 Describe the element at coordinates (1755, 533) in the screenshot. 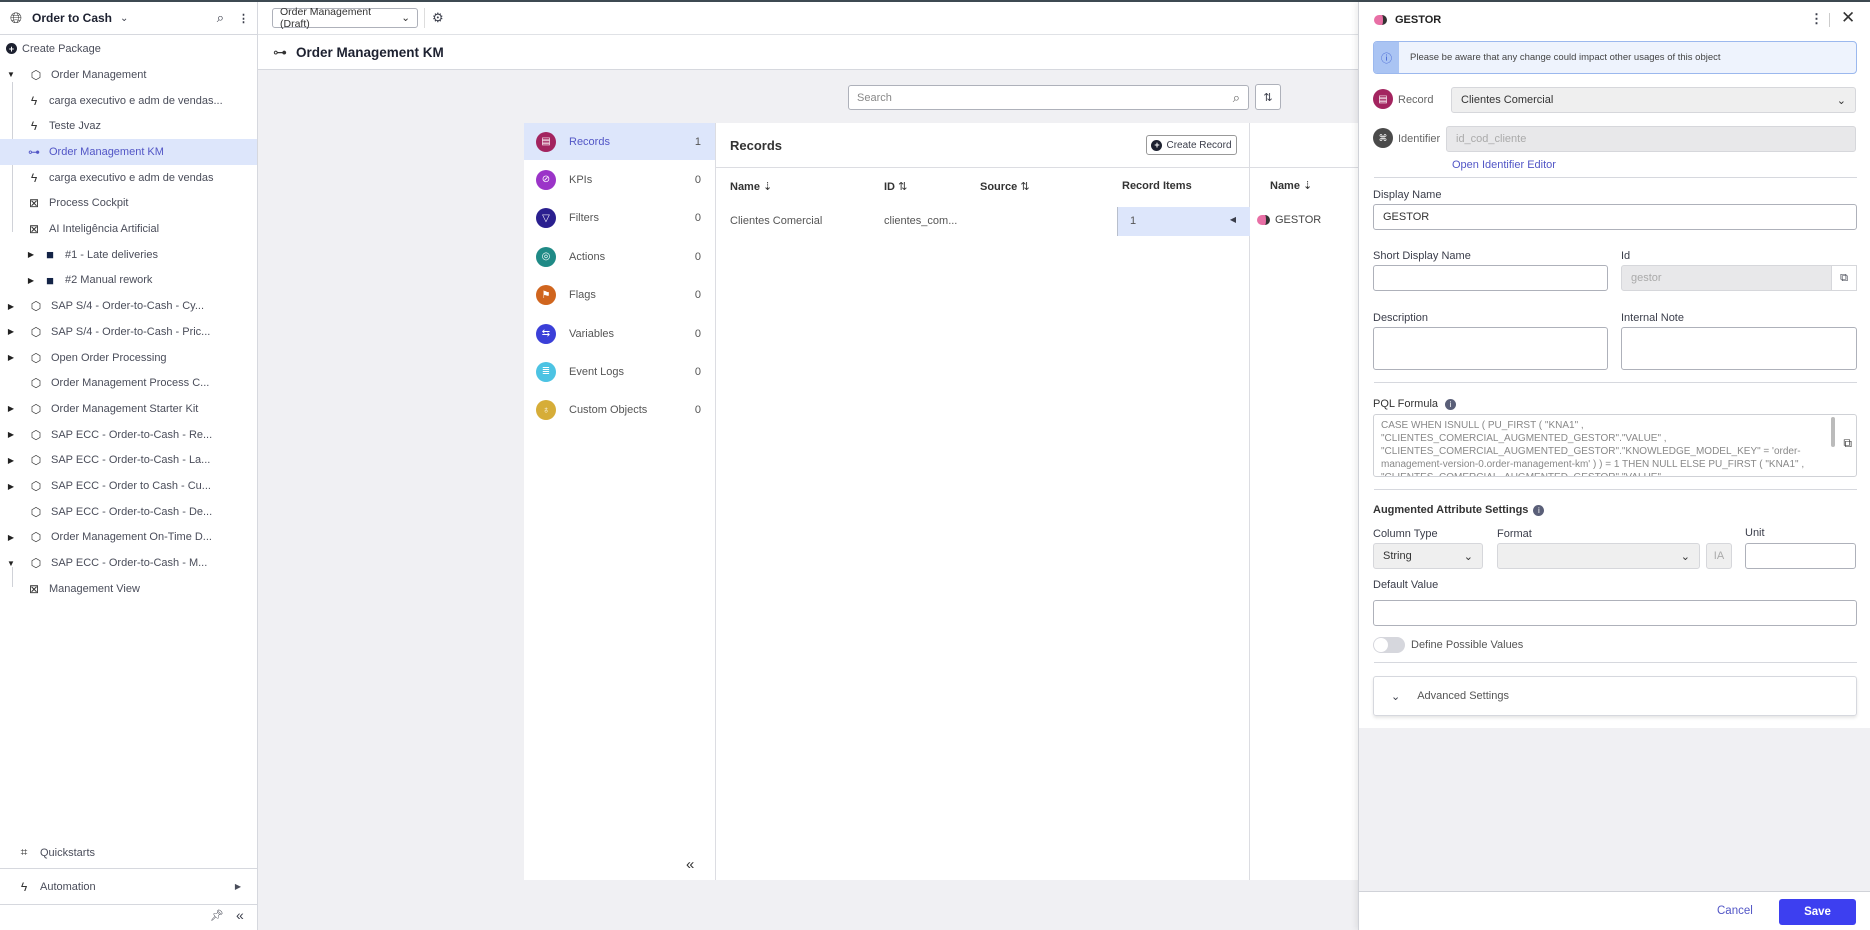

I see `unit-label: Unit` at that location.